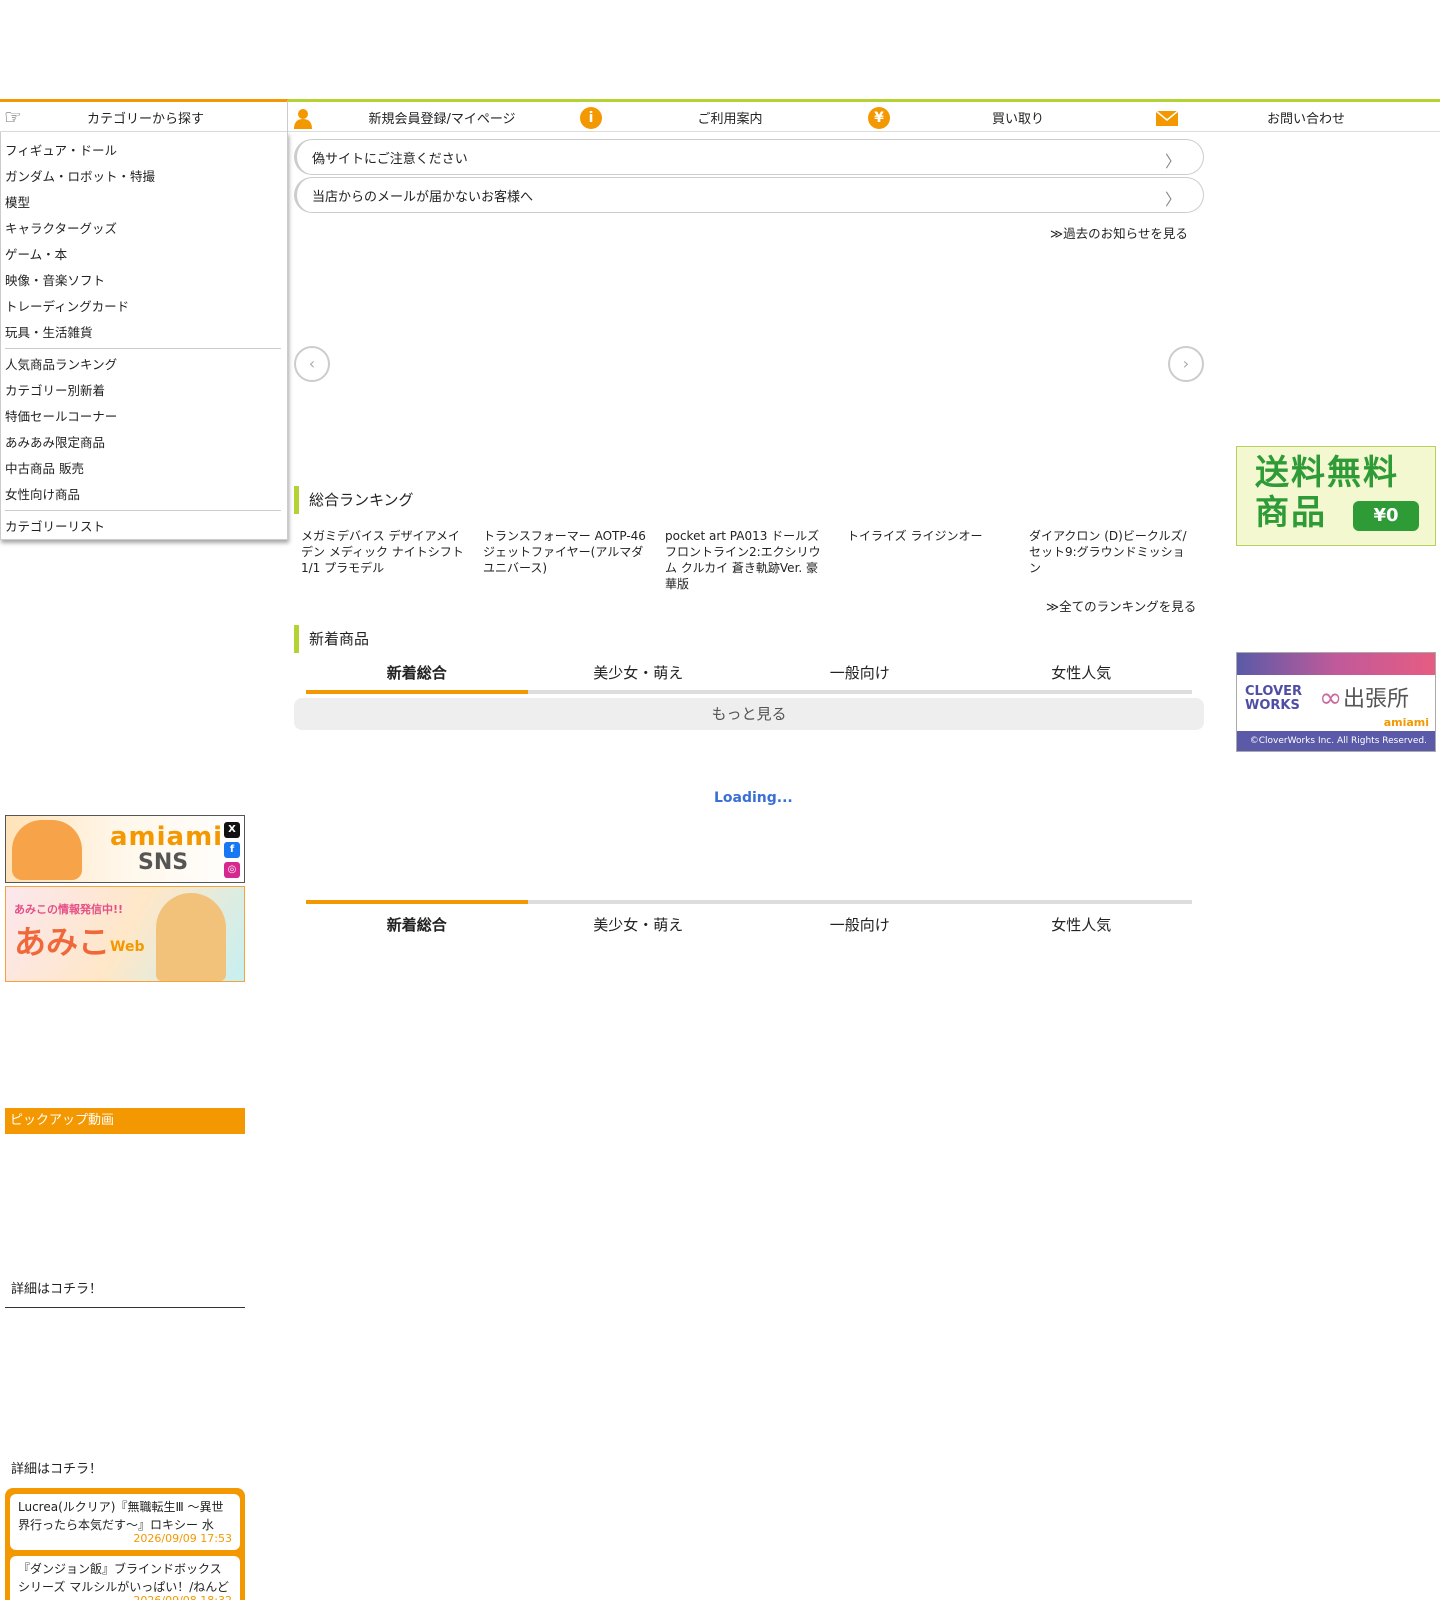  Describe the element at coordinates (1111, 552) in the screenshot. I see `ranking-item: ダイアクロン (D)ビークルズ/セット9:グラウンドミッション` at that location.